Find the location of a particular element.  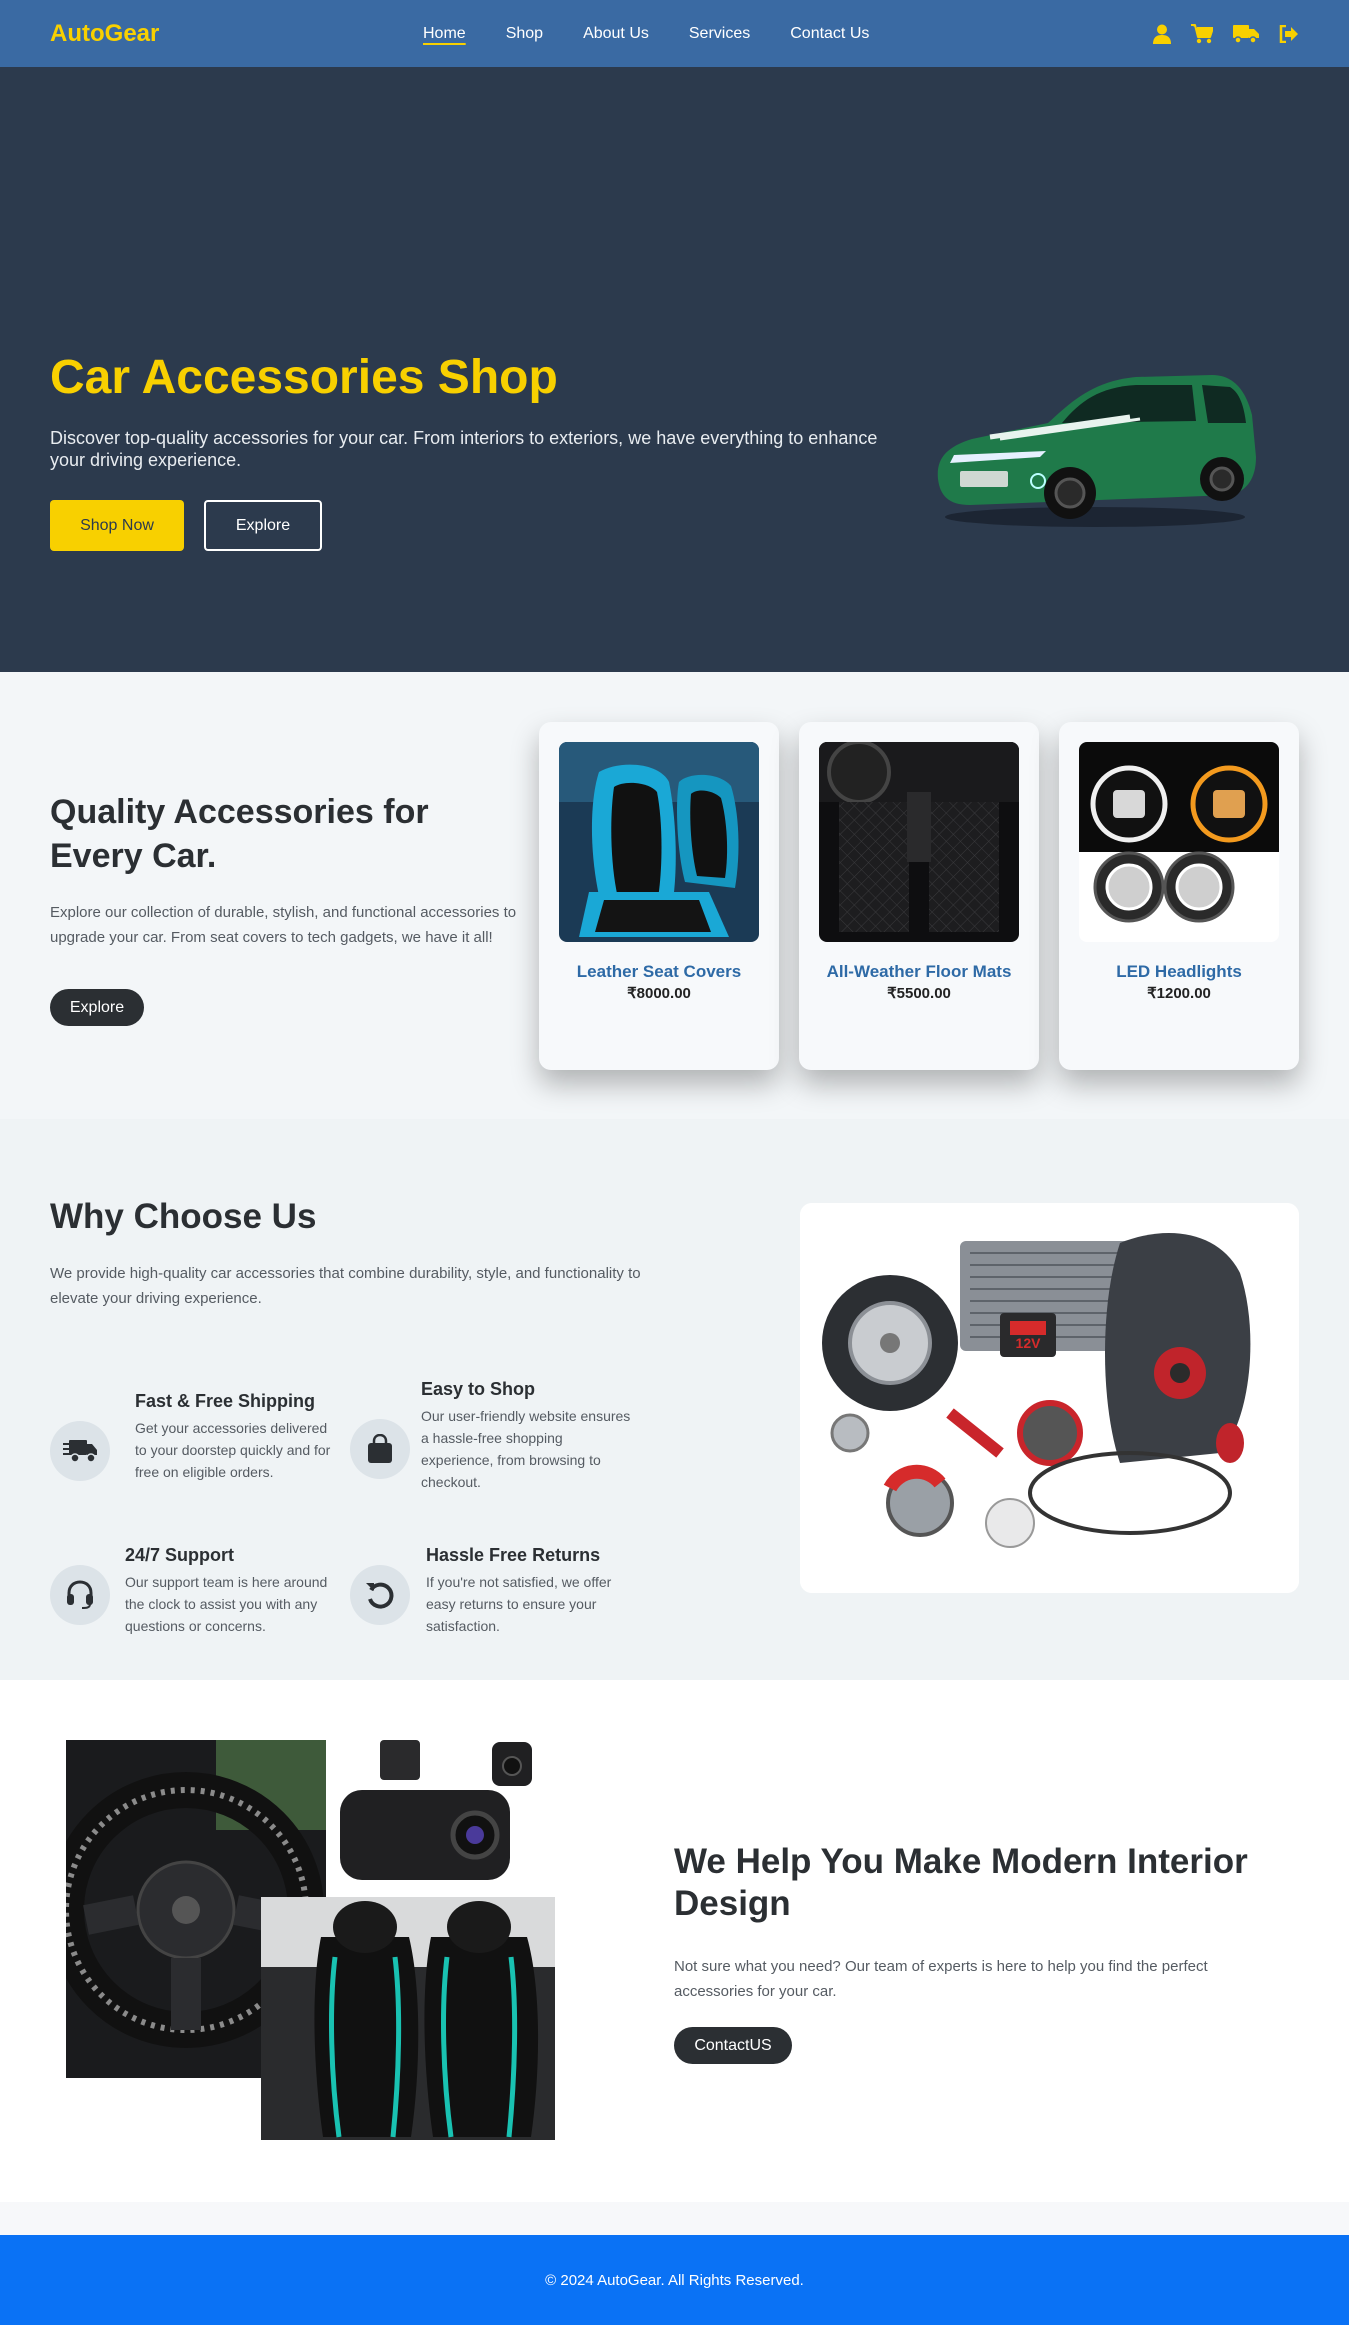

led-headlights-image is located at coordinates (1179, 842).